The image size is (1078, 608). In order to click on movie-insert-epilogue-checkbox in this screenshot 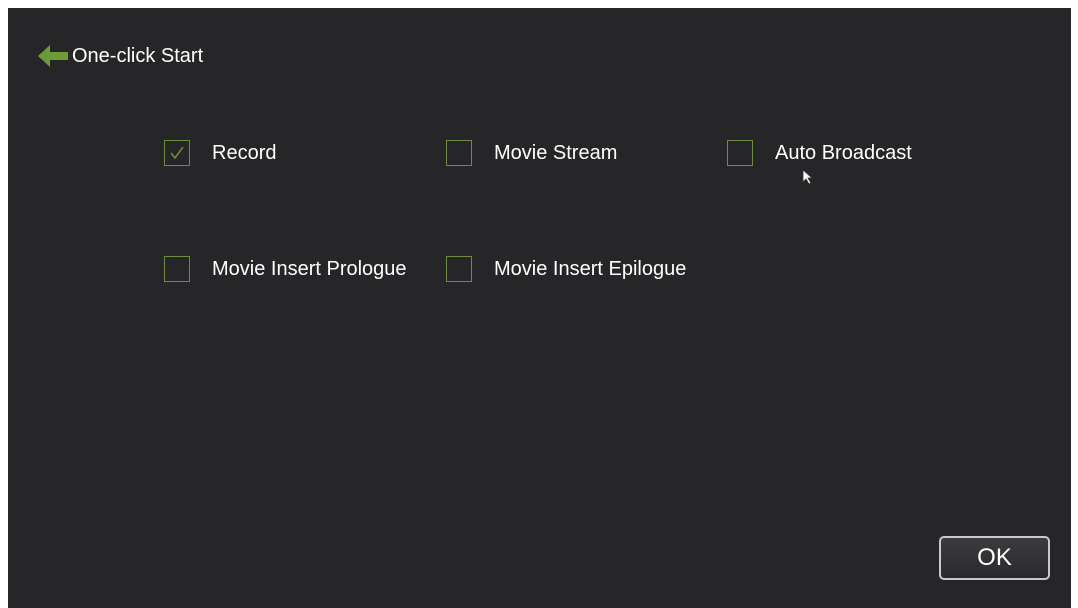, I will do `click(459, 269)`.